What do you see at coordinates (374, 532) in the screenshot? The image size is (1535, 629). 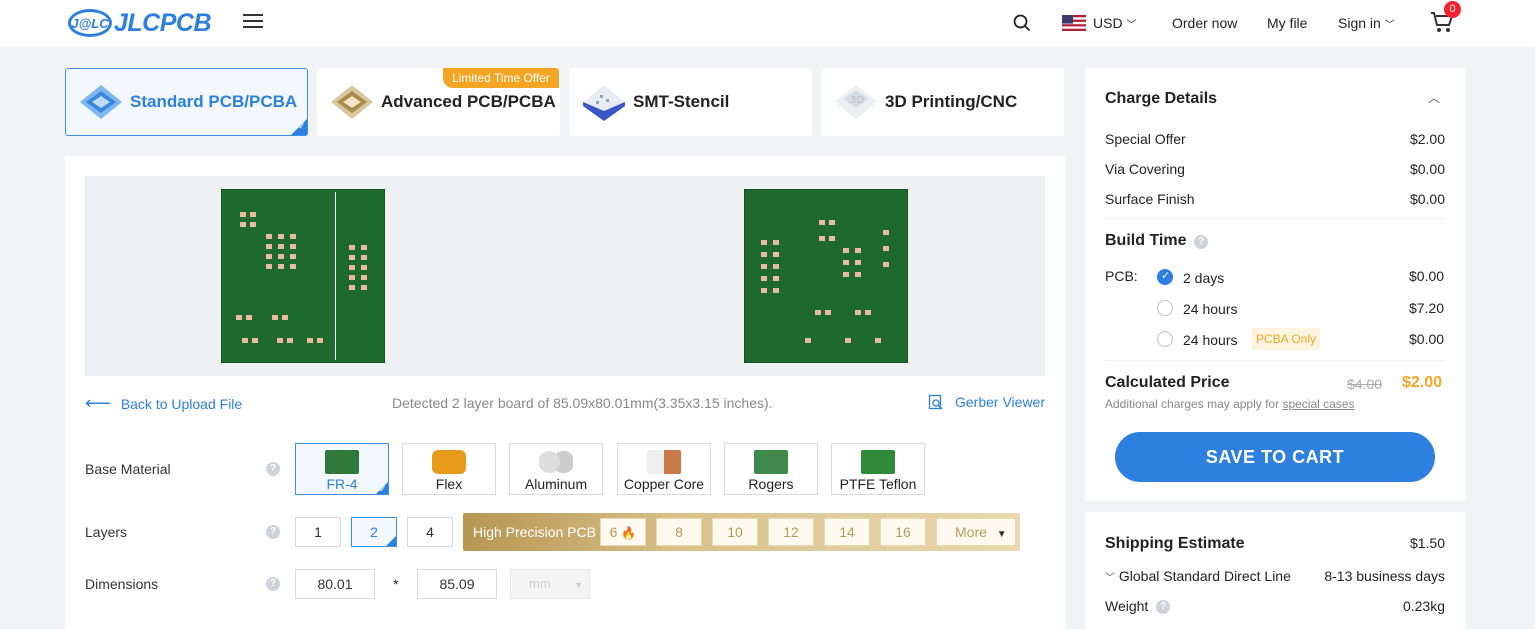 I see `layer-label: 2` at bounding box center [374, 532].